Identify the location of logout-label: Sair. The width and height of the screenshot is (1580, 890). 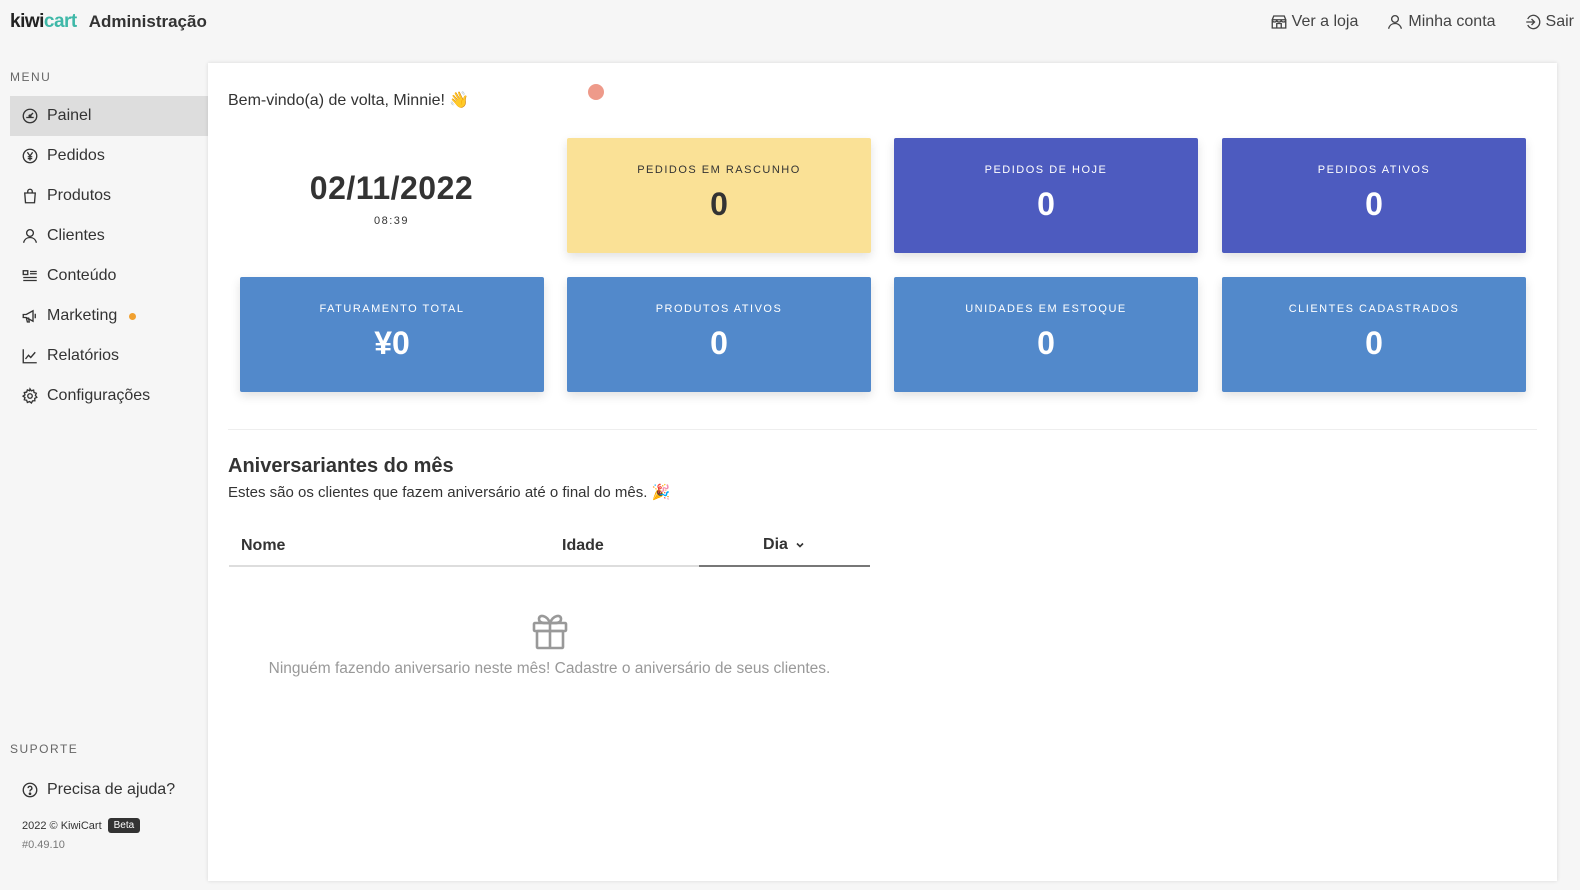
(1559, 21).